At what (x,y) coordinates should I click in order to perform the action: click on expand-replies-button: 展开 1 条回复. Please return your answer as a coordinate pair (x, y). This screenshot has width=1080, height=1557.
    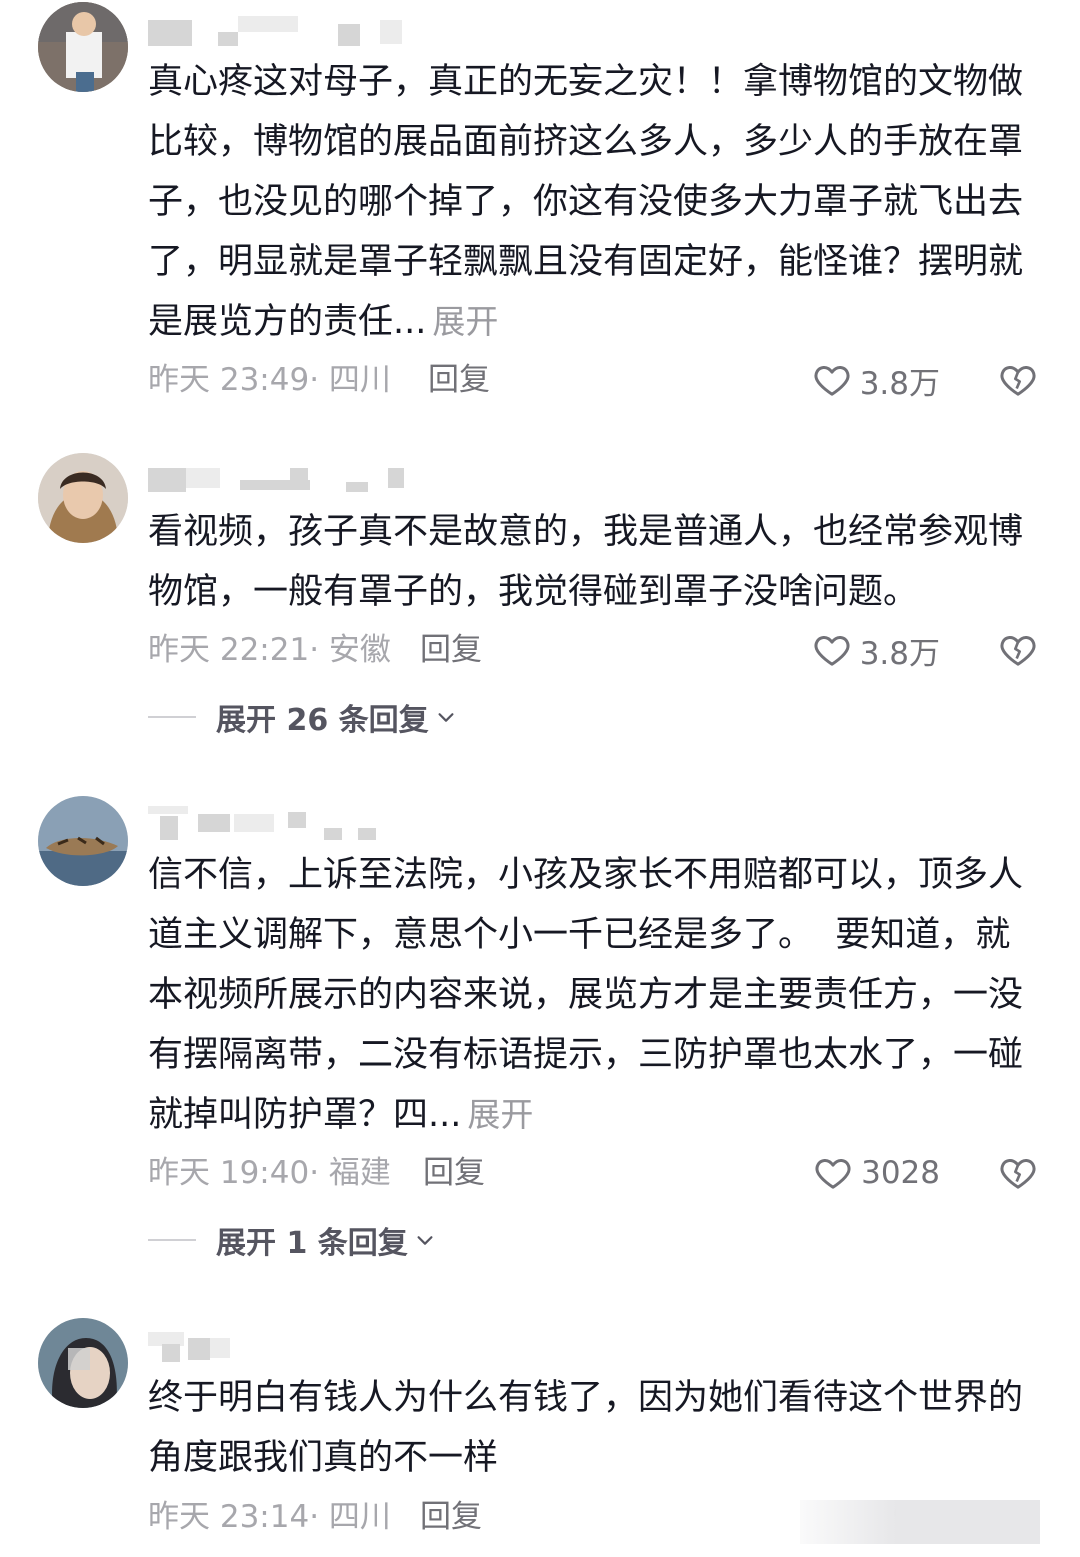
    Looking at the image, I should click on (292, 1240).